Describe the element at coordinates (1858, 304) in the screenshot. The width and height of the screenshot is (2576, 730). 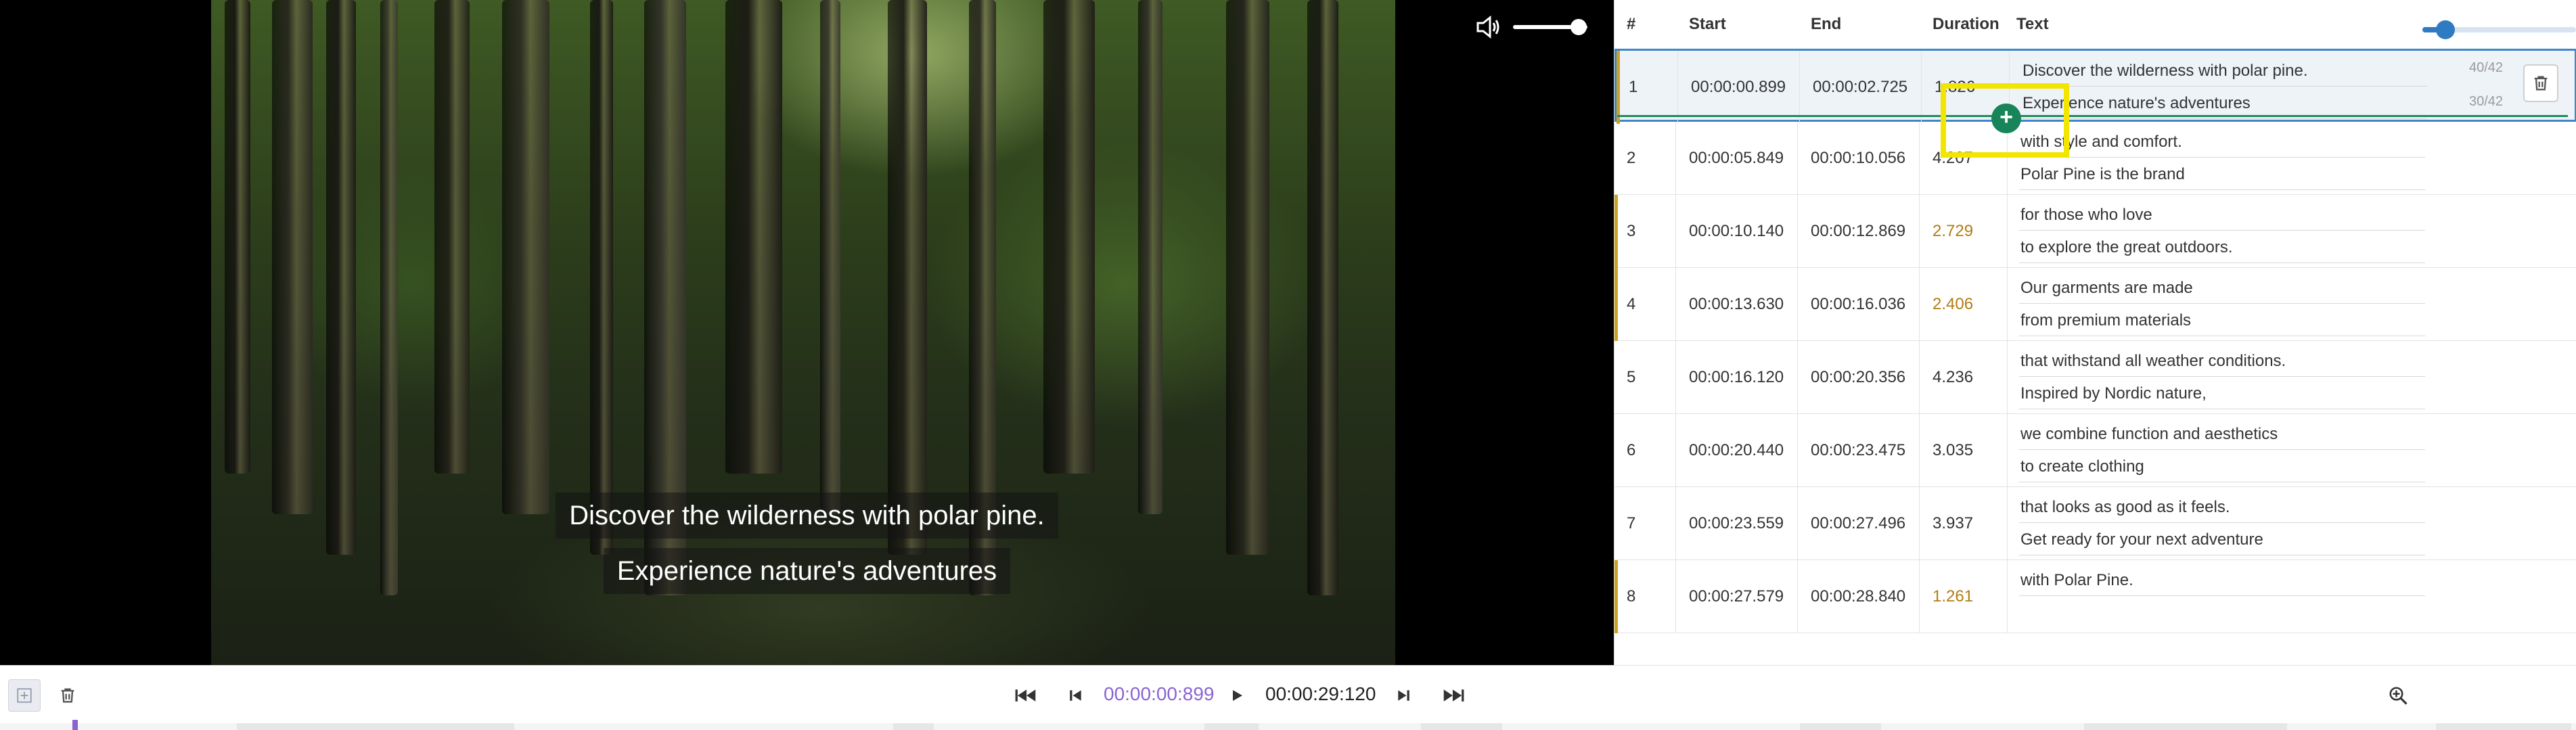
I see `row-end-time: 00:00:16.036` at that location.